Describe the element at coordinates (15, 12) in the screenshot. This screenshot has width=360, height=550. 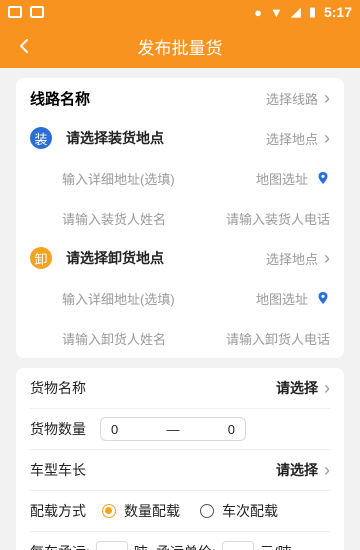
I see `image-icon` at that location.